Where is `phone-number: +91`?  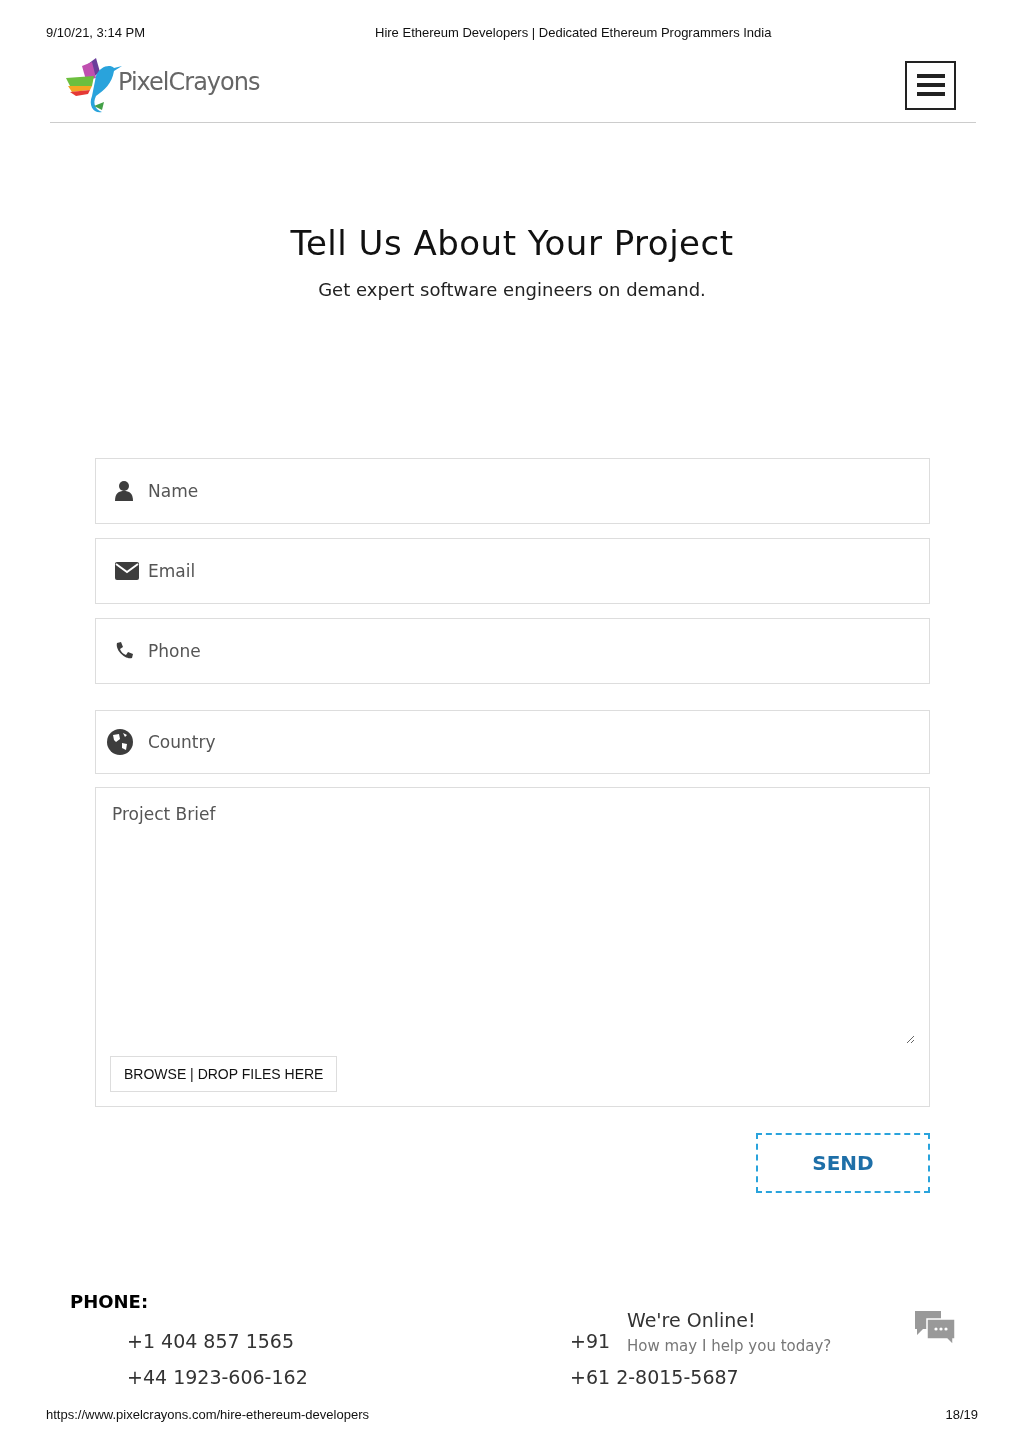
phone-number: +91 is located at coordinates (590, 1341).